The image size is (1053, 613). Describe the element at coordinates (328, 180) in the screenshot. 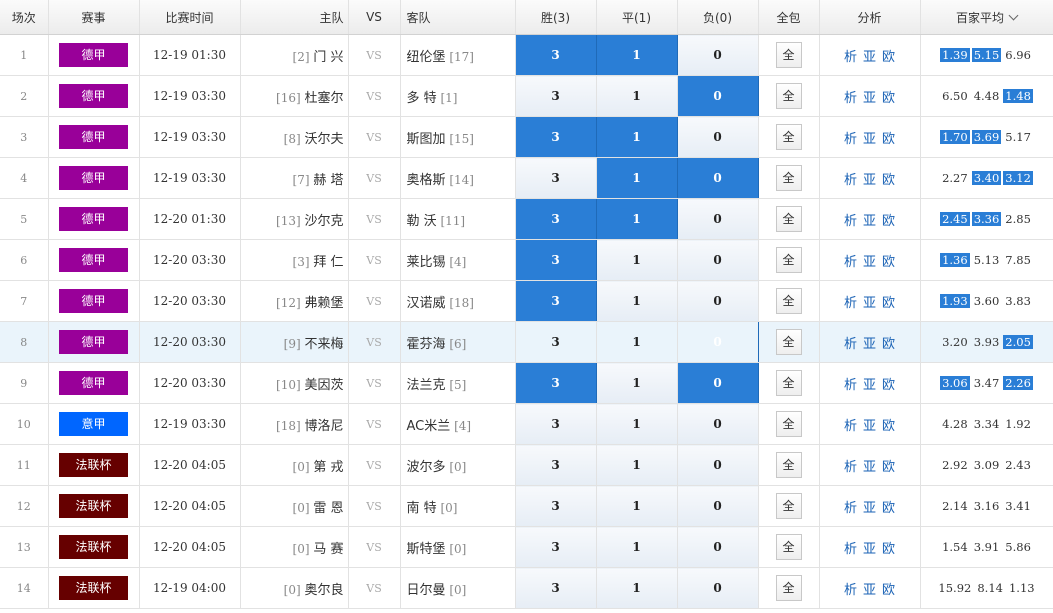

I see `home-team: 赫 塔` at that location.